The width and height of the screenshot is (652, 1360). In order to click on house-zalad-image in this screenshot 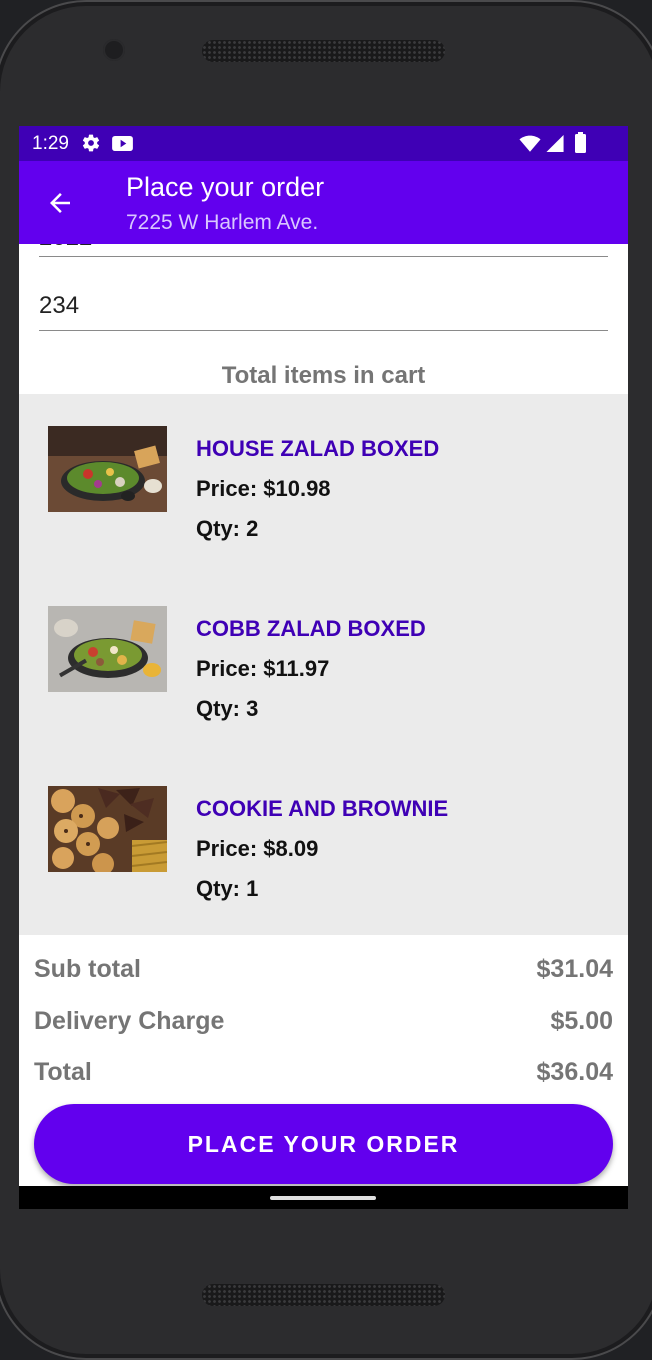, I will do `click(107, 469)`.